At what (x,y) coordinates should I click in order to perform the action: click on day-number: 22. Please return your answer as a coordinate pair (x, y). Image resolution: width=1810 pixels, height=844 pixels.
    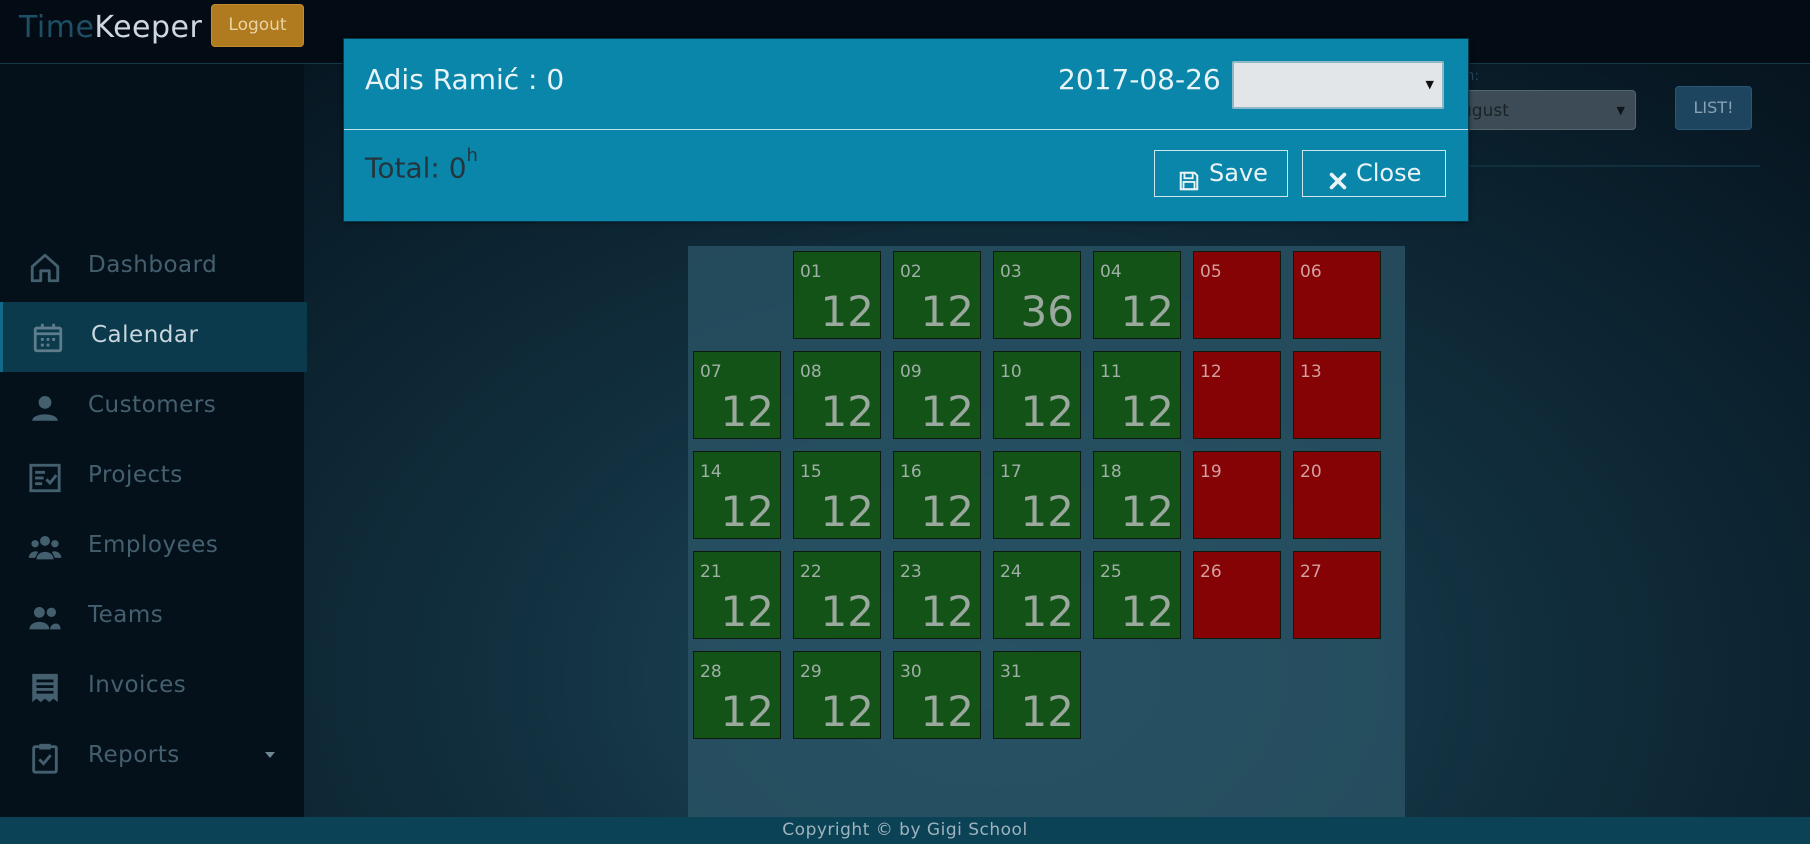
    Looking at the image, I should click on (811, 572).